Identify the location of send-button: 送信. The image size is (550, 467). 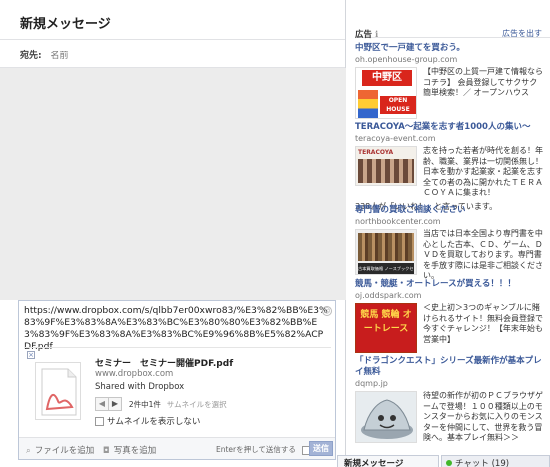
(321, 448).